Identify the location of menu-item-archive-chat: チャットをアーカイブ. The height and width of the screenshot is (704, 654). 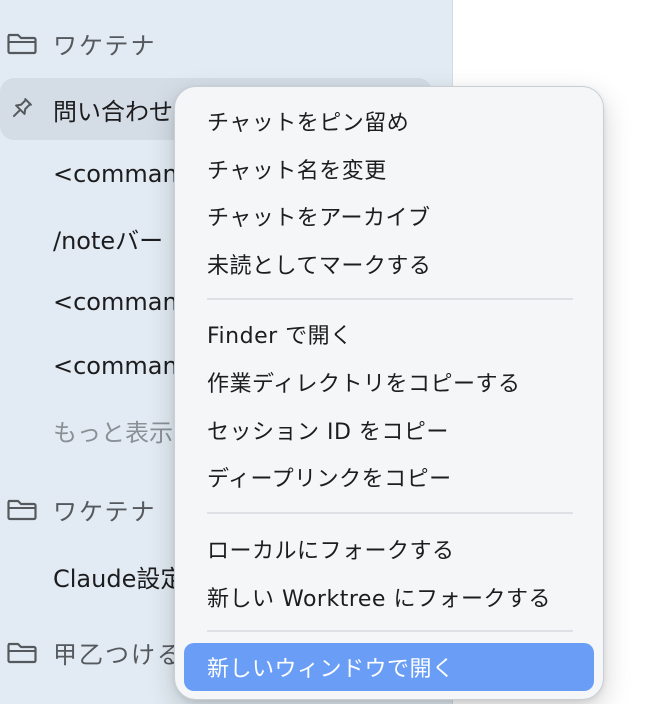
(389, 216).